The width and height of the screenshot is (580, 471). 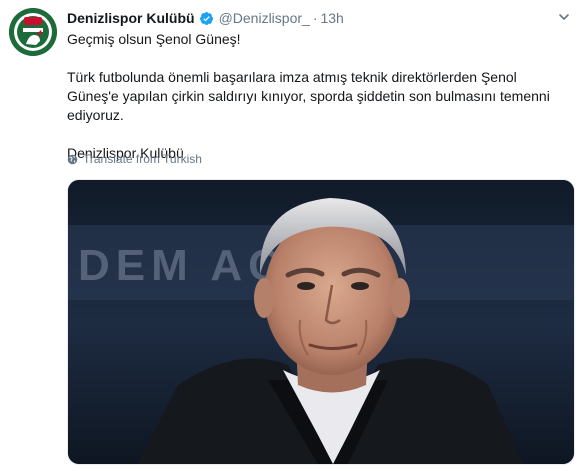 I want to click on tweet-line1: Geçmiş olsun Şenol Güneş!, so click(x=154, y=39).